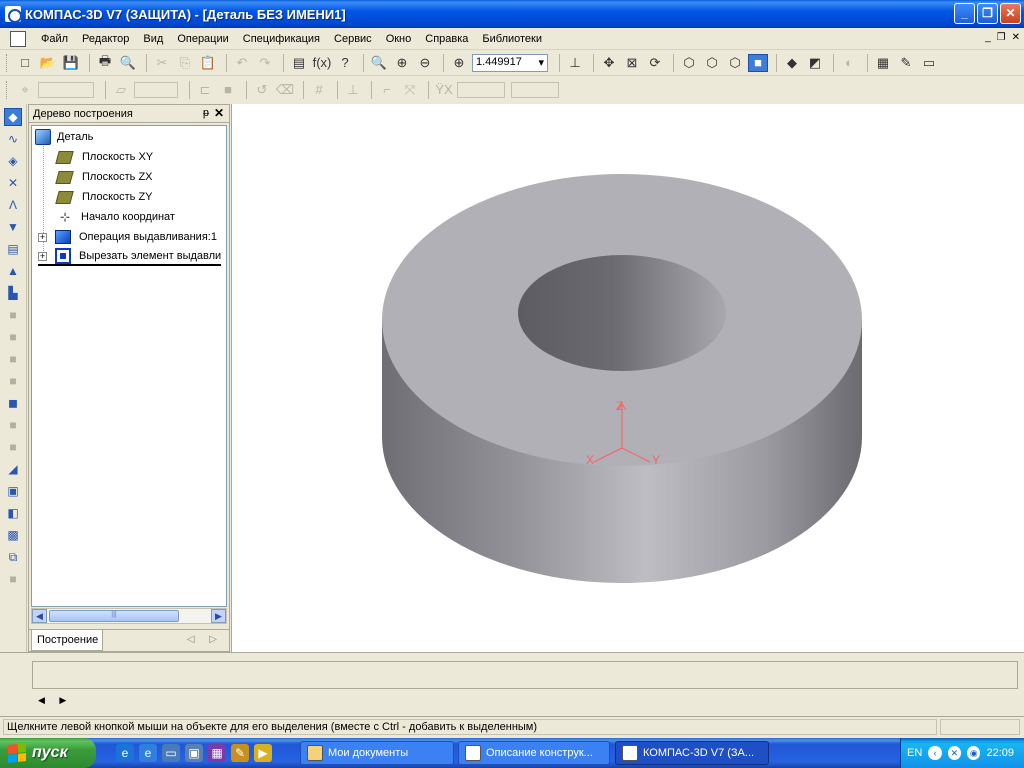 Image resolution: width=1024 pixels, height=768 pixels. I want to click on section-view-icon: ◩, so click(815, 63).